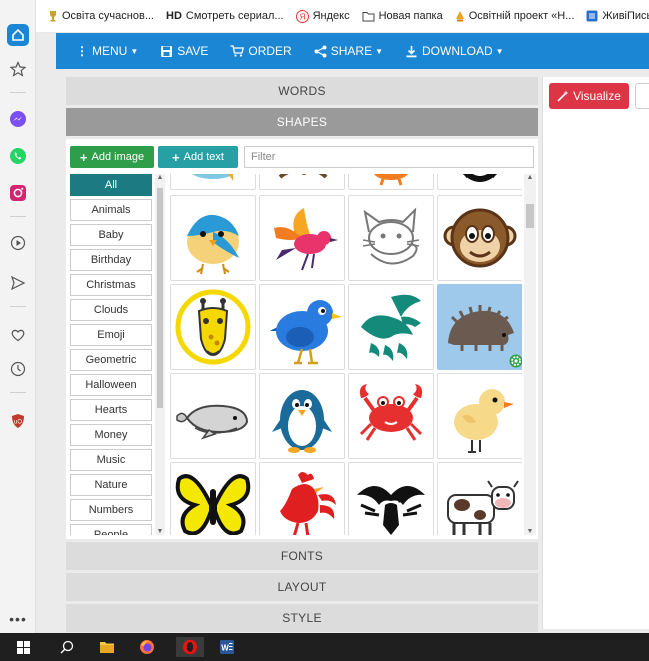 Image resolution: width=649 pixels, height=661 pixels. I want to click on category-numbers: Numbers, so click(111, 510).